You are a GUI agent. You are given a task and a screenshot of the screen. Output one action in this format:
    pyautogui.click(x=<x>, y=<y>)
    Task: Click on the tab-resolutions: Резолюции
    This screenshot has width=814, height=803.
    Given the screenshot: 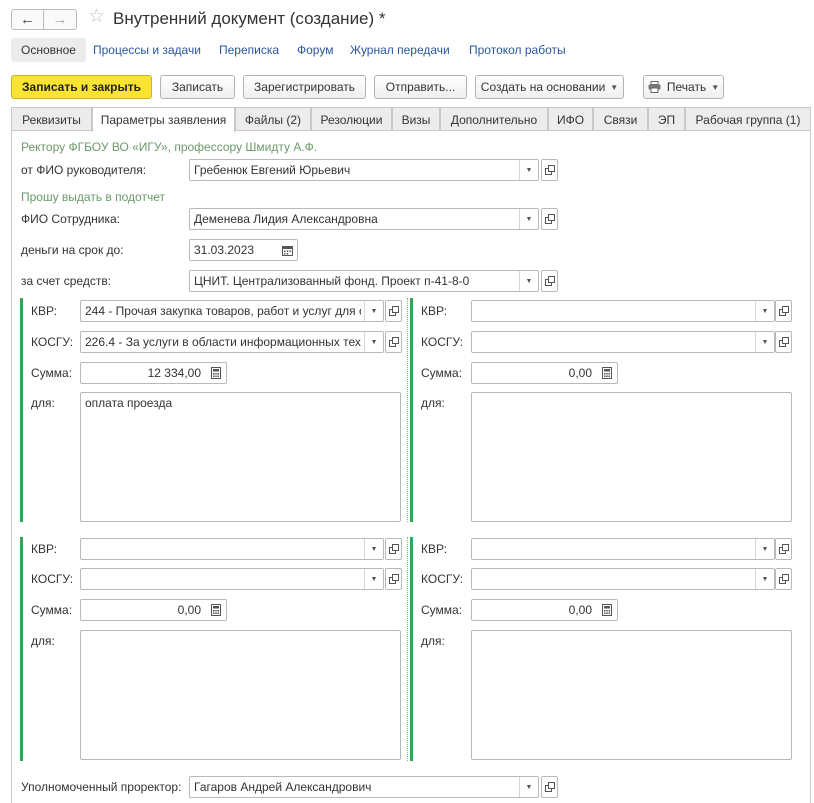 What is the action you would take?
    pyautogui.click(x=351, y=119)
    